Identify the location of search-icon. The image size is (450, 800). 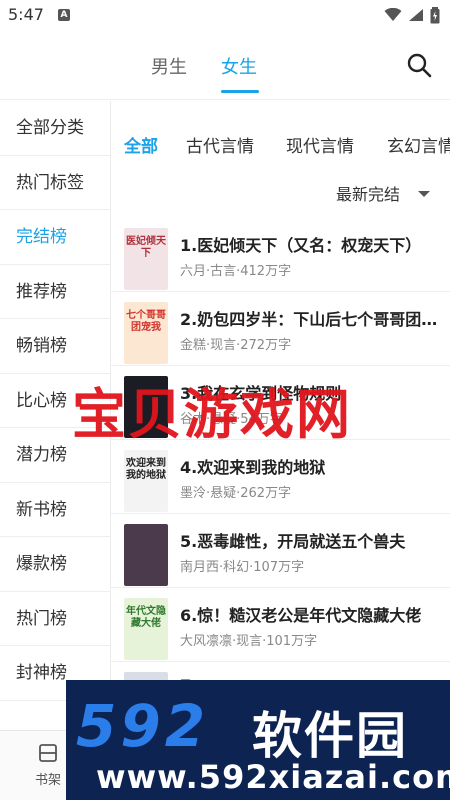
(419, 65).